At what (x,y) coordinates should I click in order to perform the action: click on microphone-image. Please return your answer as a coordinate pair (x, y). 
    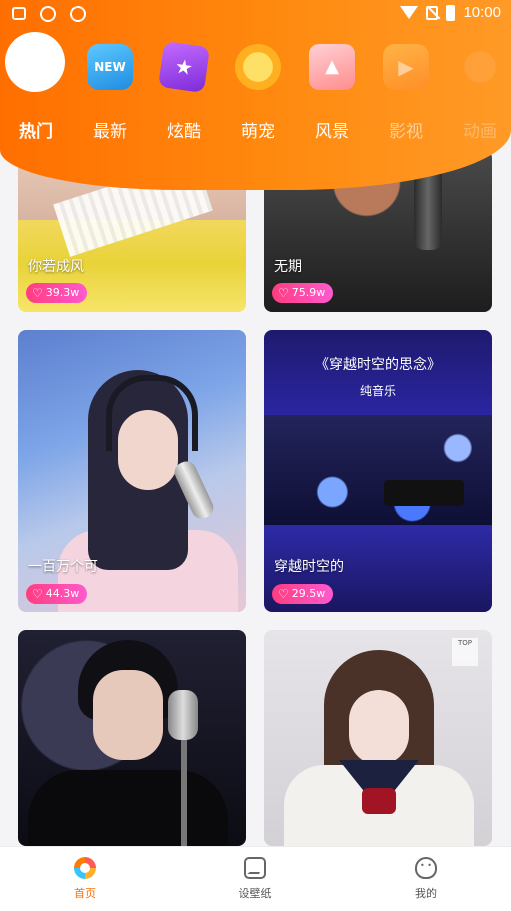
    Looking at the image, I should click on (183, 715).